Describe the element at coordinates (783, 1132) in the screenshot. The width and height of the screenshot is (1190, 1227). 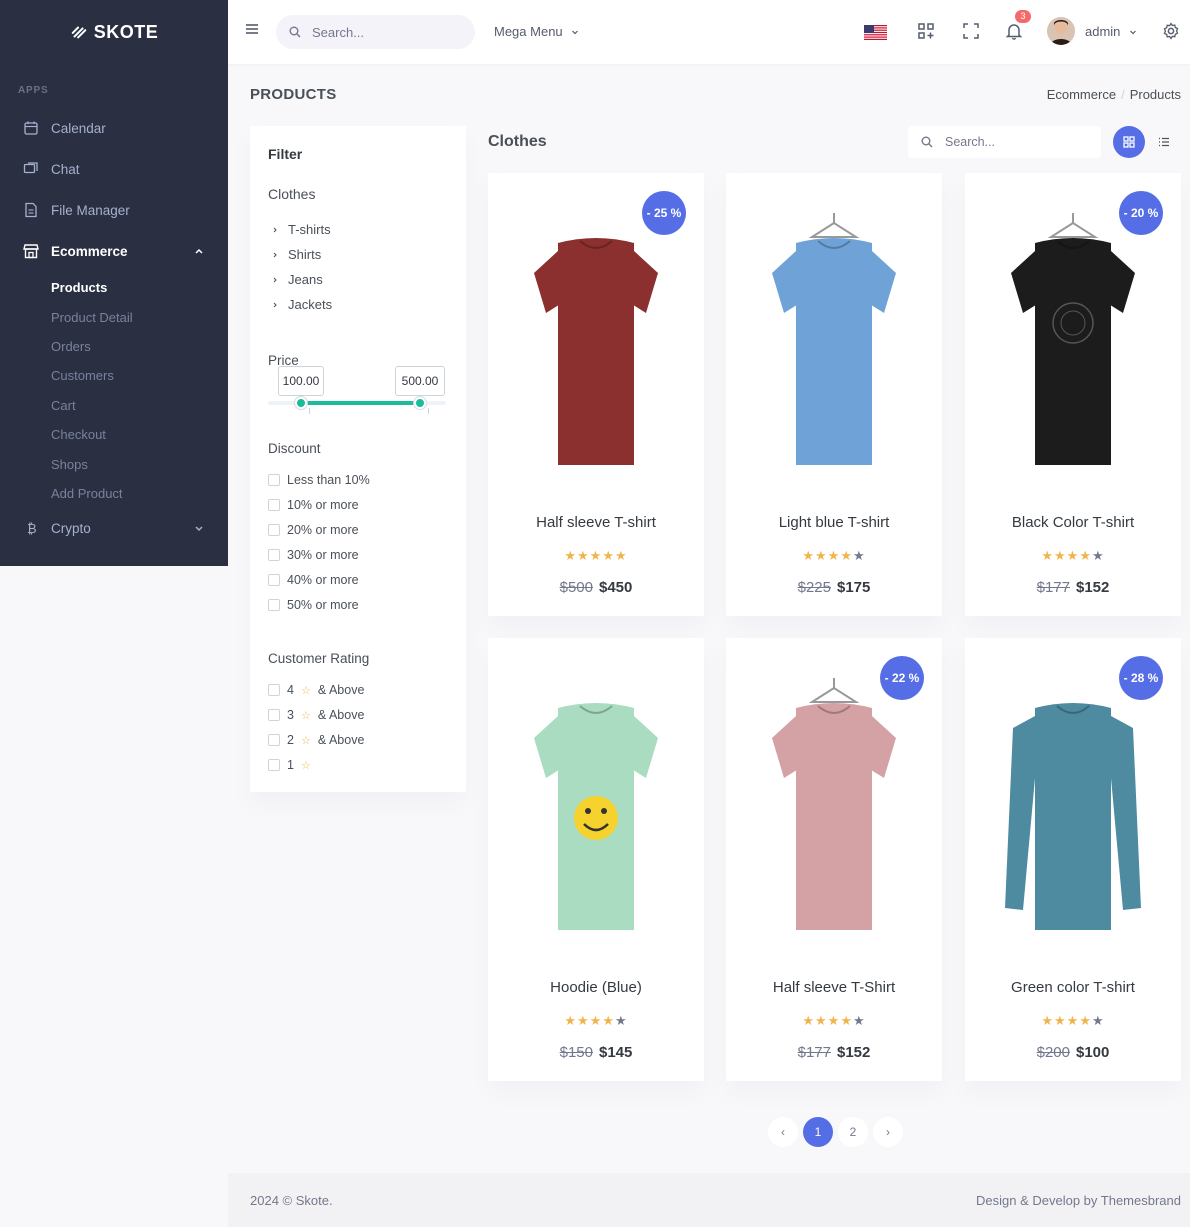
I see `pagination-prev: ‹` at that location.